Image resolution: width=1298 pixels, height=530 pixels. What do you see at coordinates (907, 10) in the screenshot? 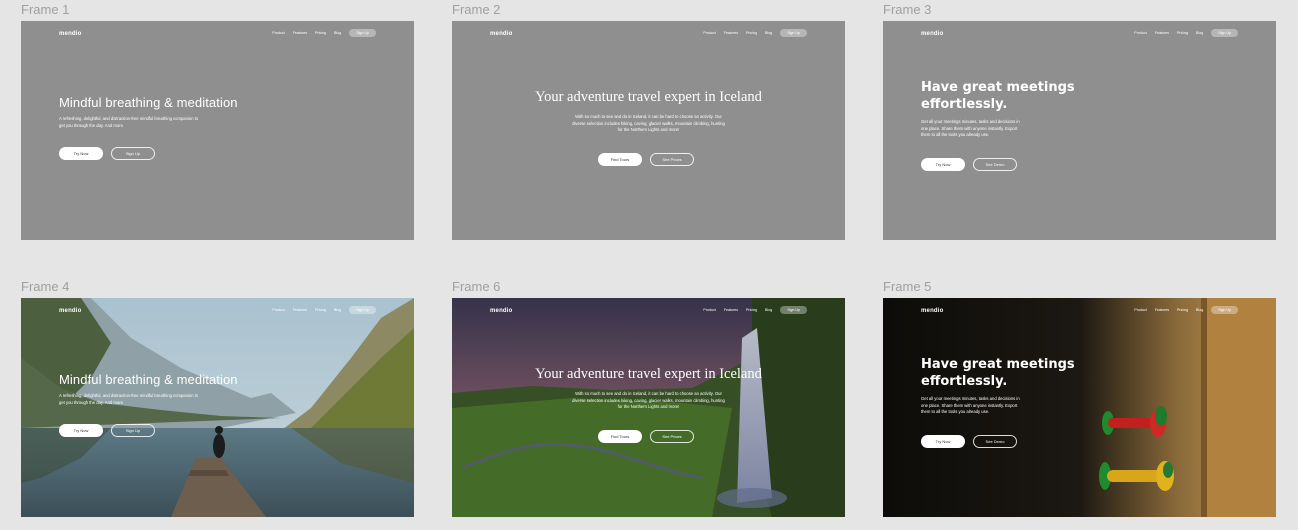
I see `frame-label: Frame 3` at bounding box center [907, 10].